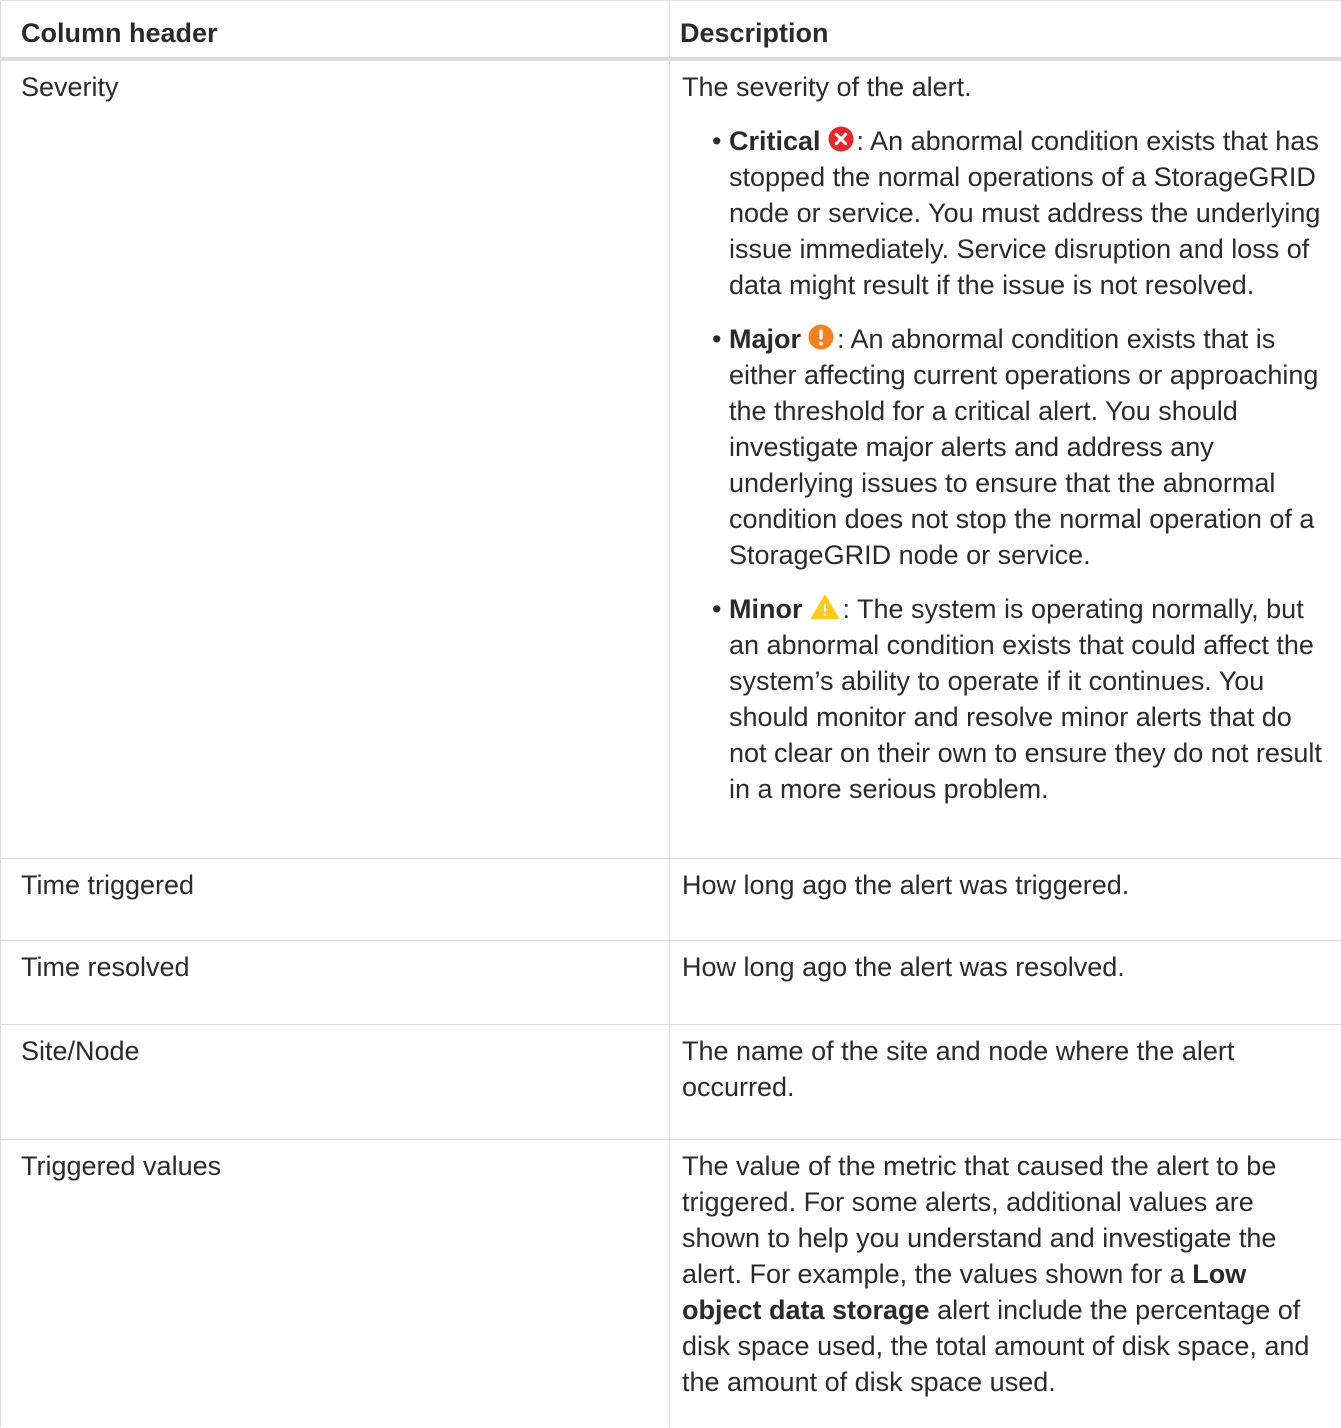  What do you see at coordinates (827, 86) in the screenshot?
I see `severity-intro: The severity of the alert.` at bounding box center [827, 86].